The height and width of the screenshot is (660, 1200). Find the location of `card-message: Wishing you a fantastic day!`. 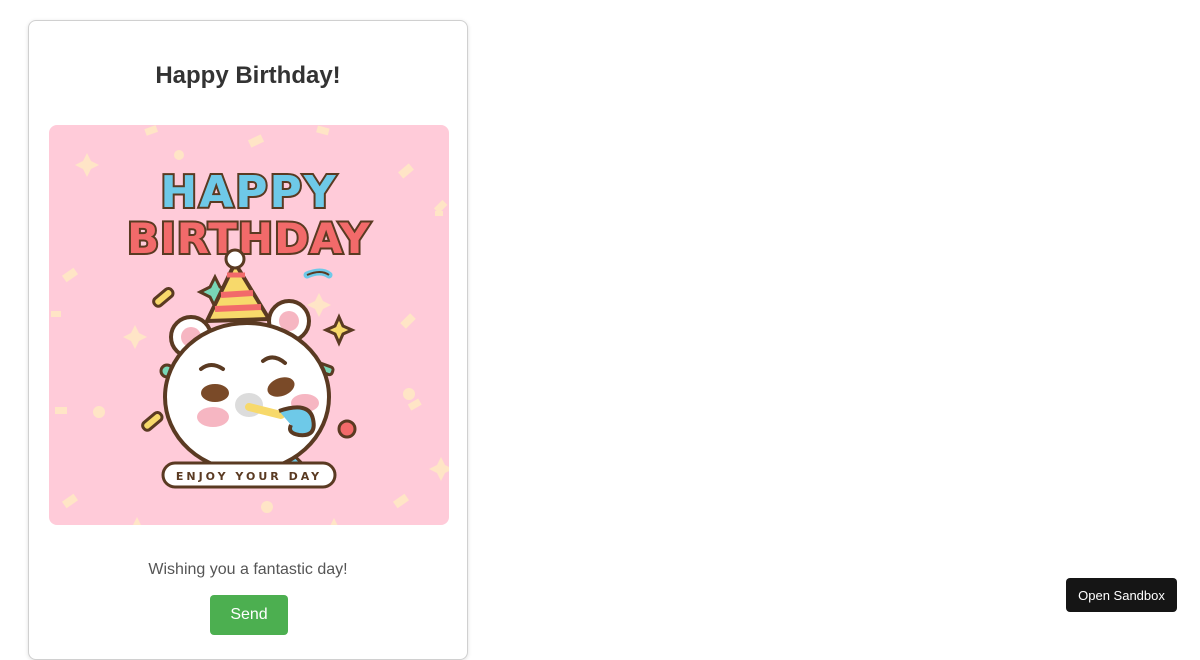

card-message: Wishing you a fantastic day! is located at coordinates (248, 569).